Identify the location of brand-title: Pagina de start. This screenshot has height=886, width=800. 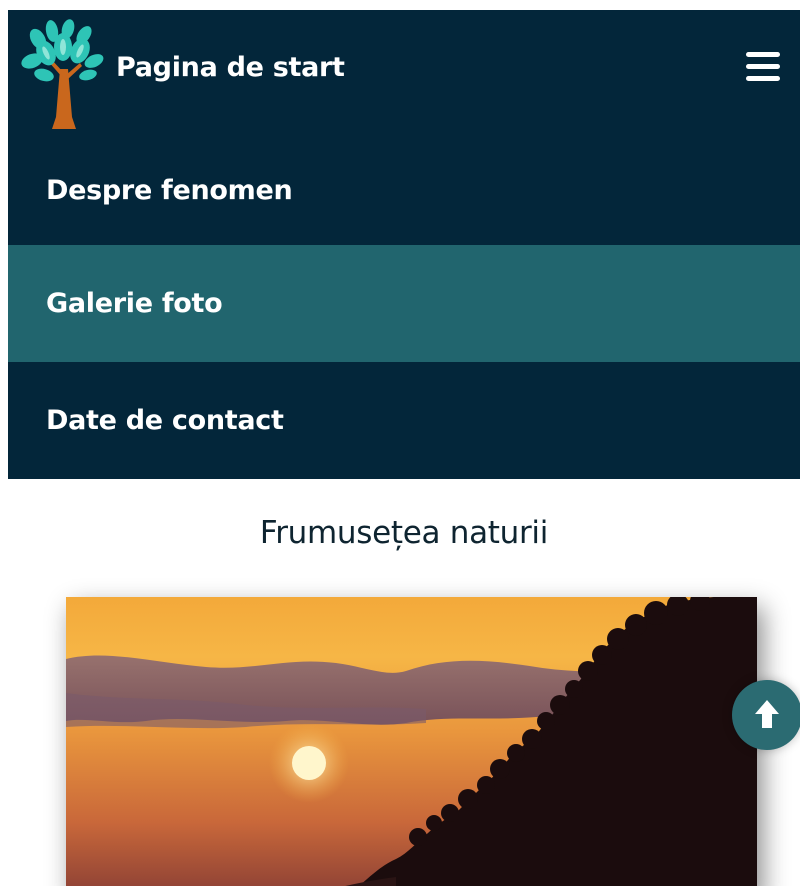
(230, 67).